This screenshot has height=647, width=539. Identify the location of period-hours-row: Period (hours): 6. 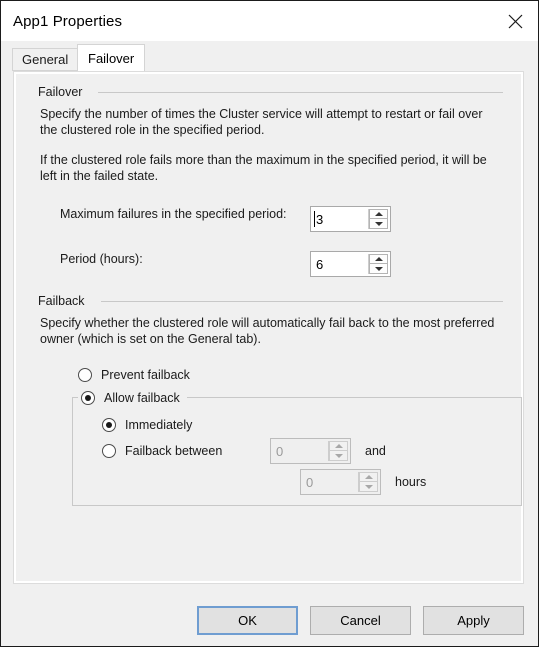
(284, 264).